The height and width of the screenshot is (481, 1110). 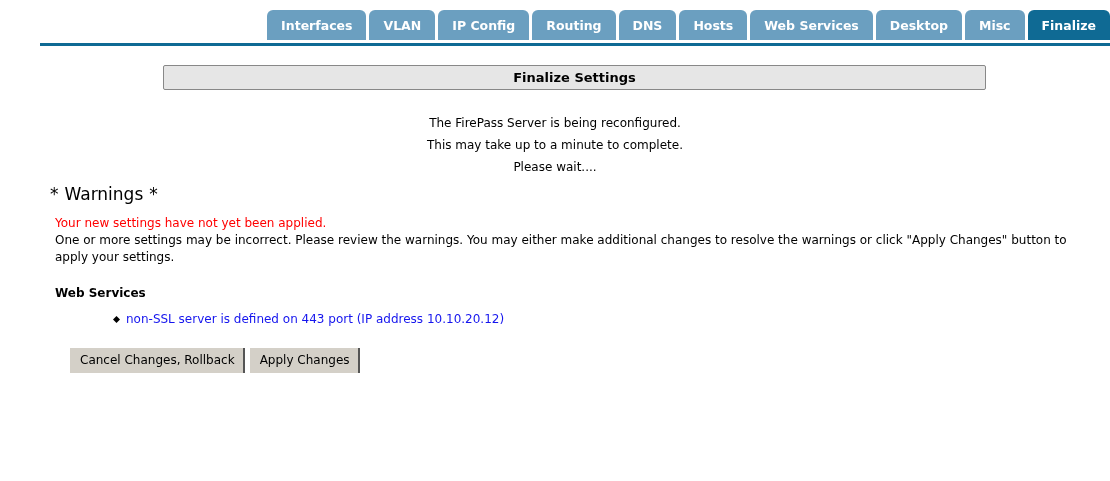 What do you see at coordinates (811, 25) in the screenshot?
I see `tab: Web Services` at bounding box center [811, 25].